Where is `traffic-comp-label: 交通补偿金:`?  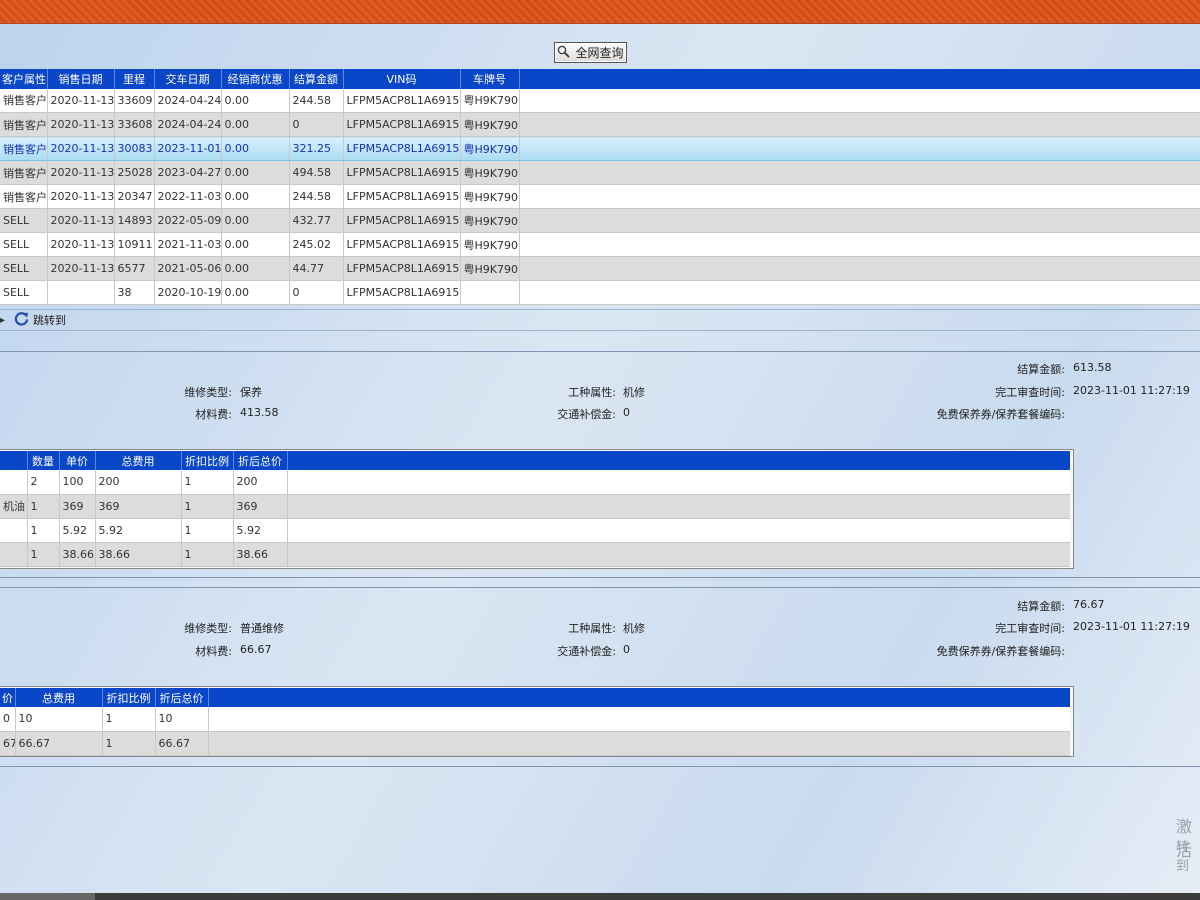 traffic-comp-label: 交通补偿金: is located at coordinates (586, 651).